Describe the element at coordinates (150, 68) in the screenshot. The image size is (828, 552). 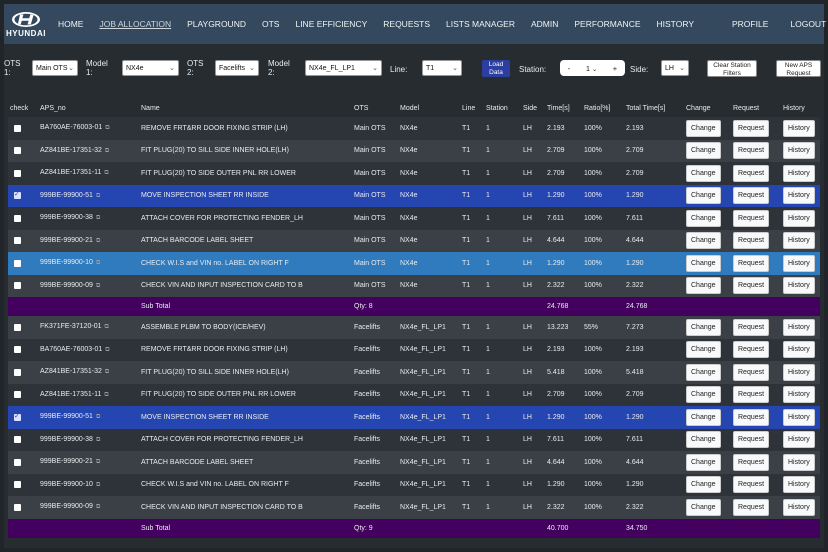
I see `model1-select: NX4e ⌄` at that location.